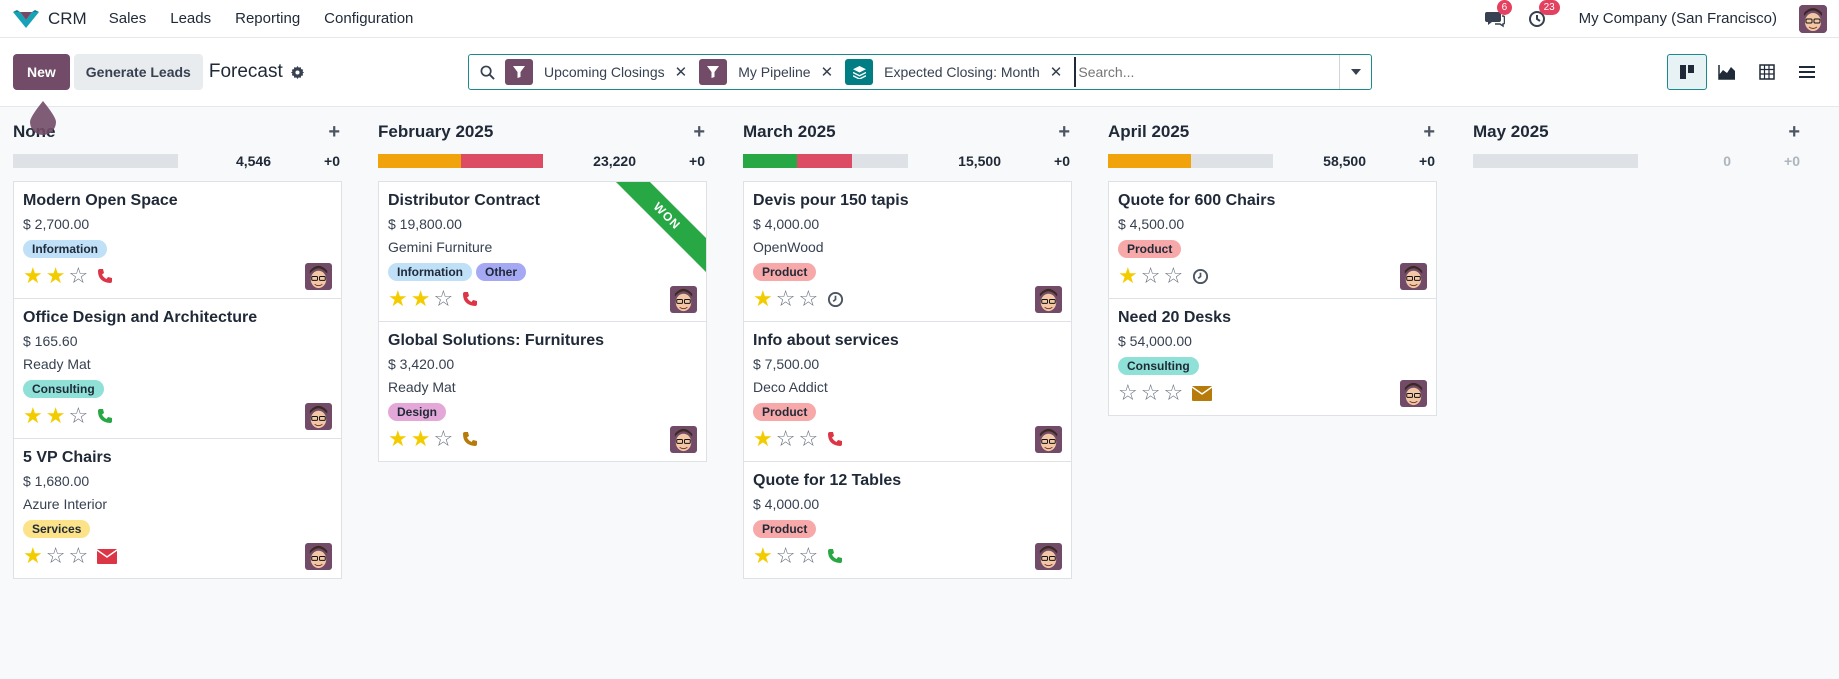 The image size is (1839, 679). What do you see at coordinates (1511, 132) in the screenshot?
I see `column-title: May 2025` at bounding box center [1511, 132].